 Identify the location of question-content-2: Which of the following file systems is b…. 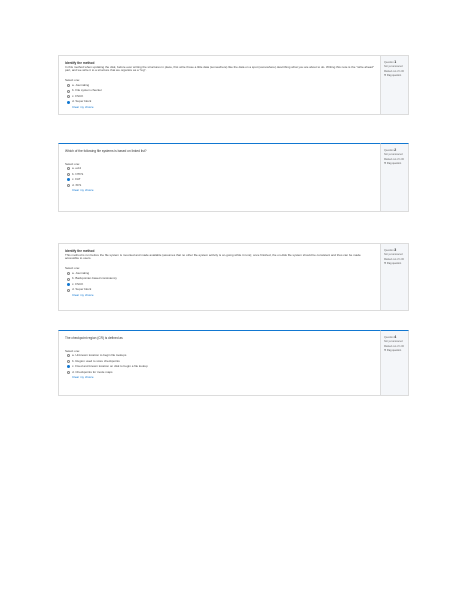
(219, 177).